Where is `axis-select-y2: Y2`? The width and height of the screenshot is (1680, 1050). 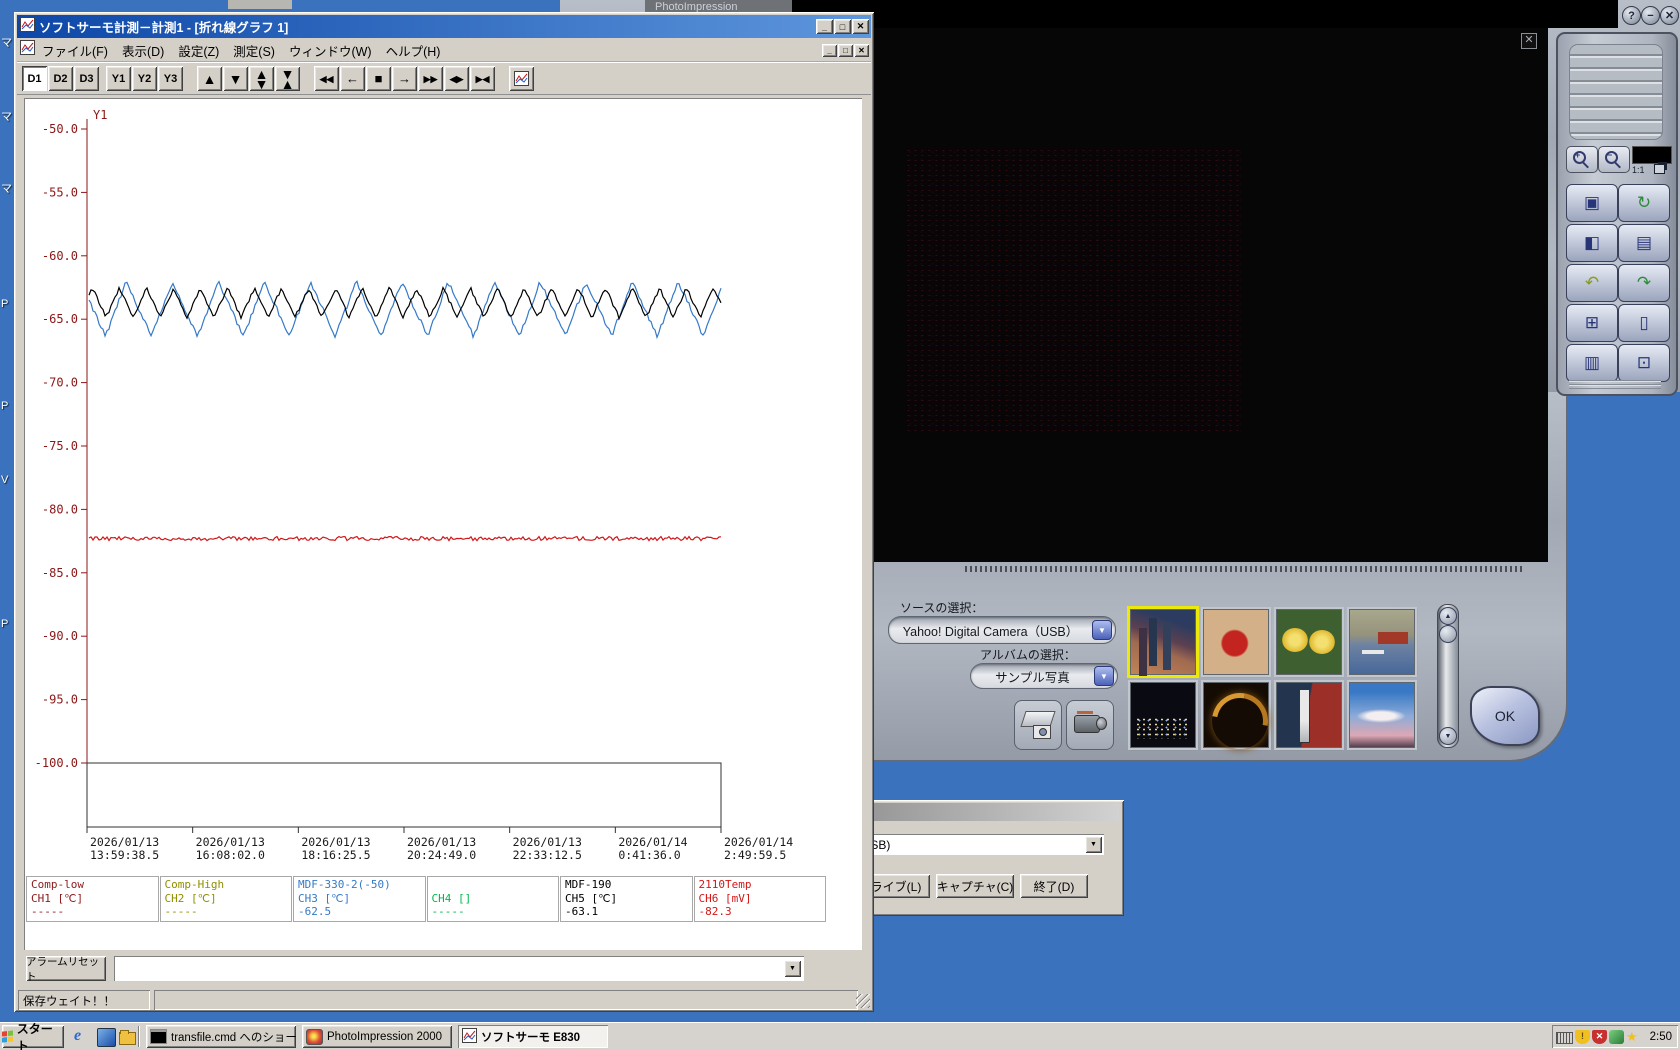 axis-select-y2: Y2 is located at coordinates (144, 78).